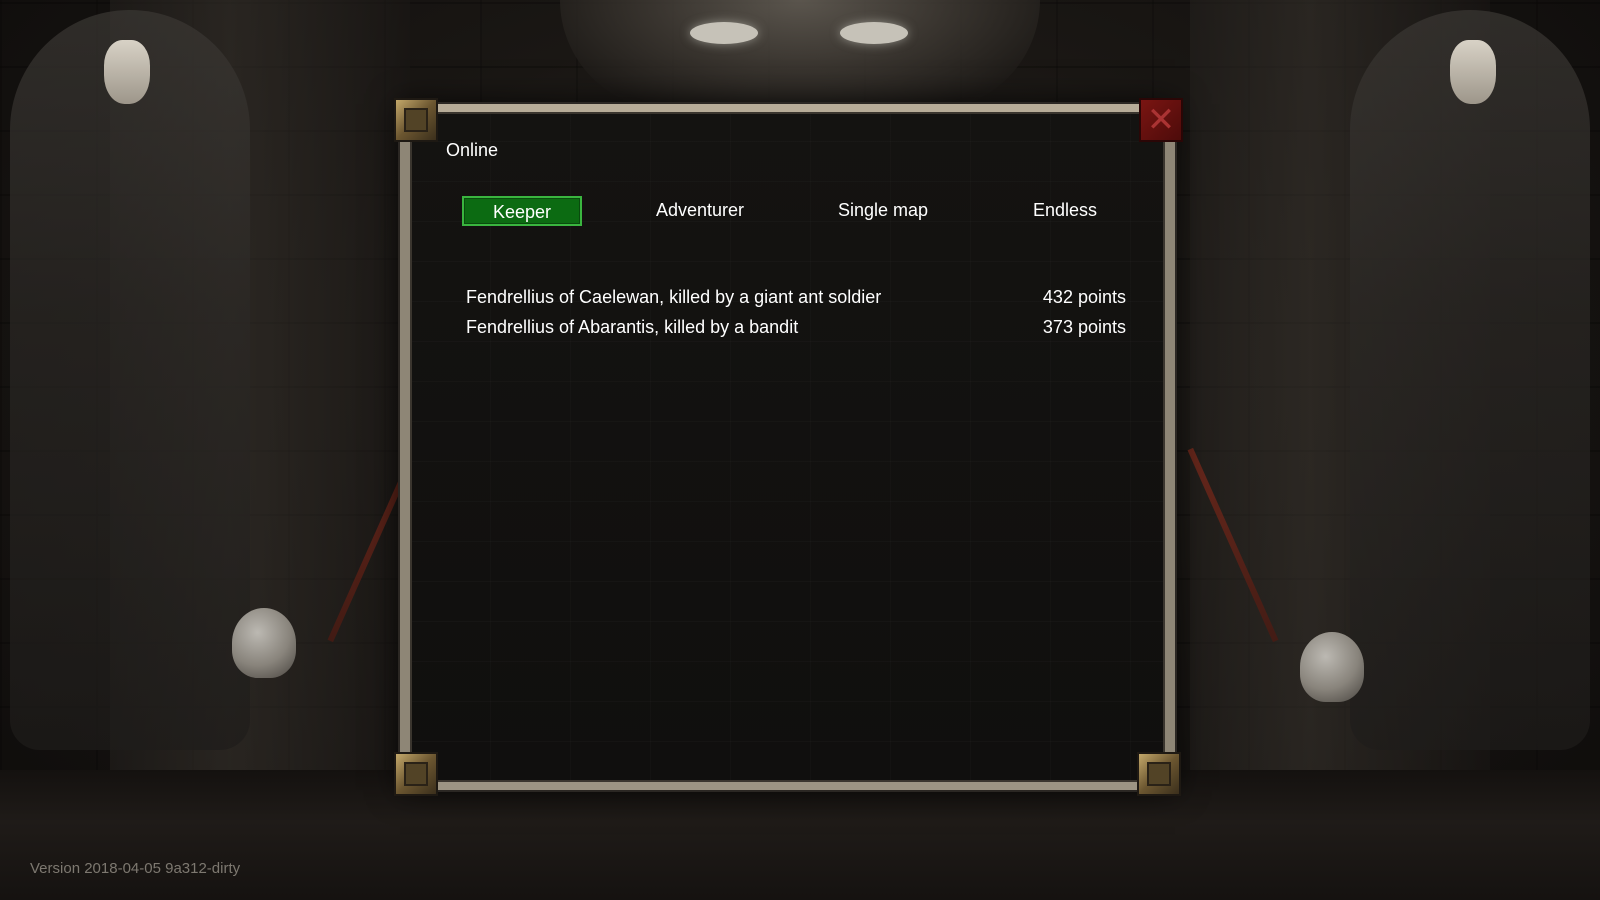 Image resolution: width=1600 pixels, height=900 pixels. What do you see at coordinates (883, 211) in the screenshot?
I see `tab-single-map: Single map` at bounding box center [883, 211].